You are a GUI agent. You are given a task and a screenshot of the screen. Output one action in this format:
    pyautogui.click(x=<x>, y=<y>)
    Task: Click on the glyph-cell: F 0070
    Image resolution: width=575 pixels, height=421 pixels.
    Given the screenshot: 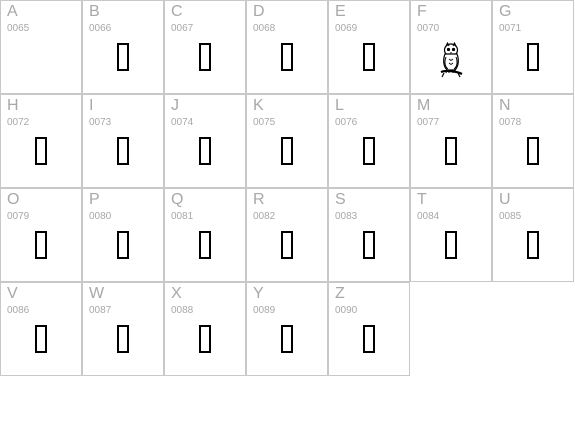 What is the action you would take?
    pyautogui.click(x=451, y=47)
    